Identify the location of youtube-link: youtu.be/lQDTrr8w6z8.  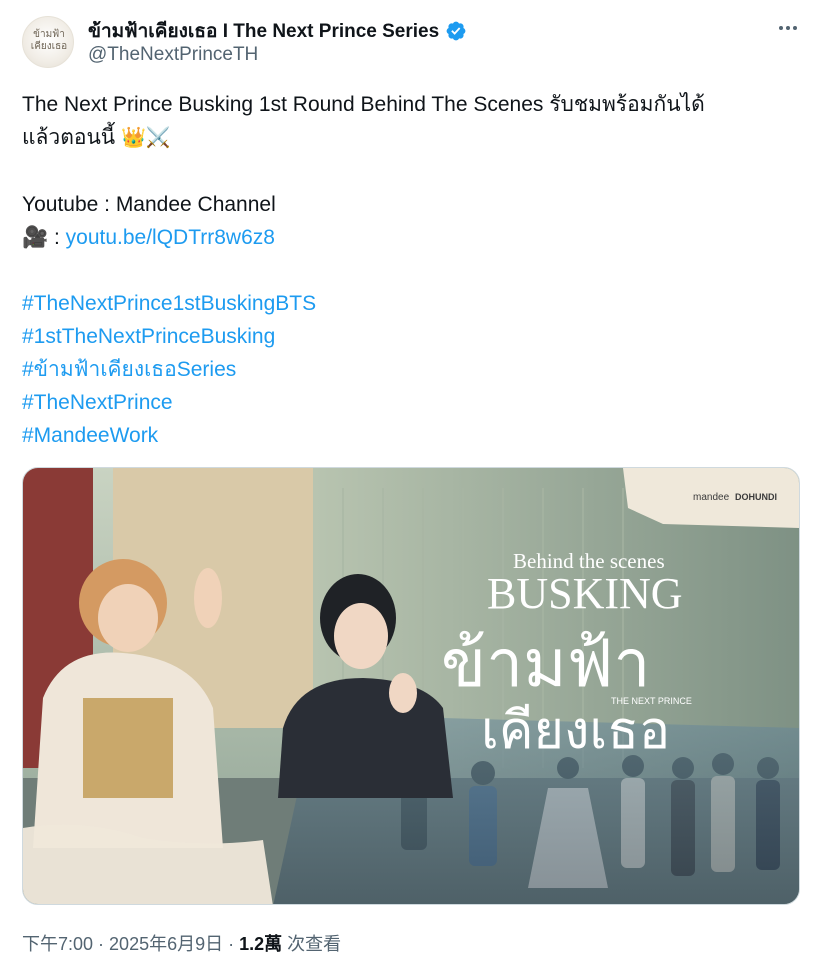
(170, 237).